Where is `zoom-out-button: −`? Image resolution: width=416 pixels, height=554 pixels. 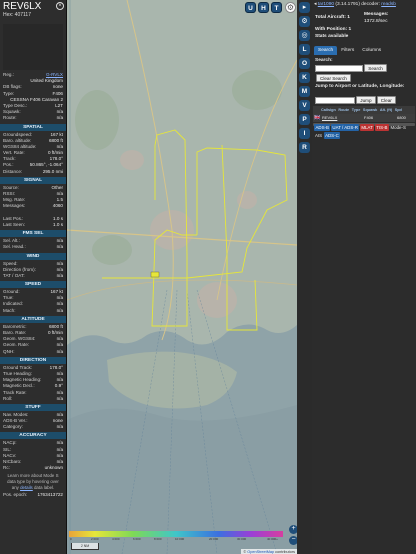
zoom-out-button: − is located at coordinates (293, 540).